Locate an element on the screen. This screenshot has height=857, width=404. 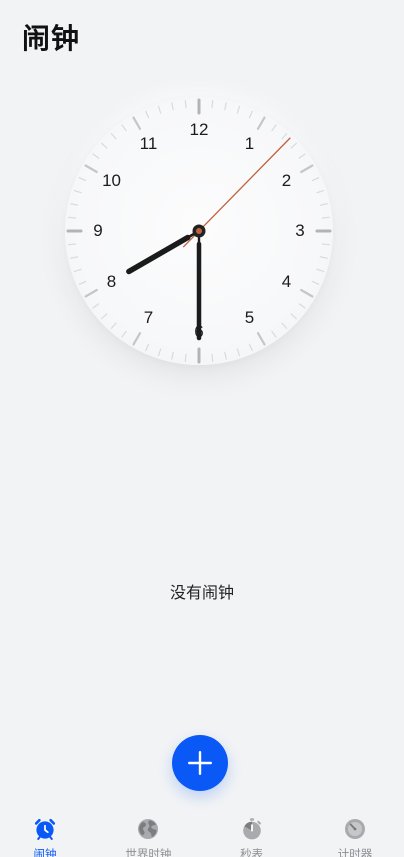
tab-alarm: 闹钟 is located at coordinates (45, 834).